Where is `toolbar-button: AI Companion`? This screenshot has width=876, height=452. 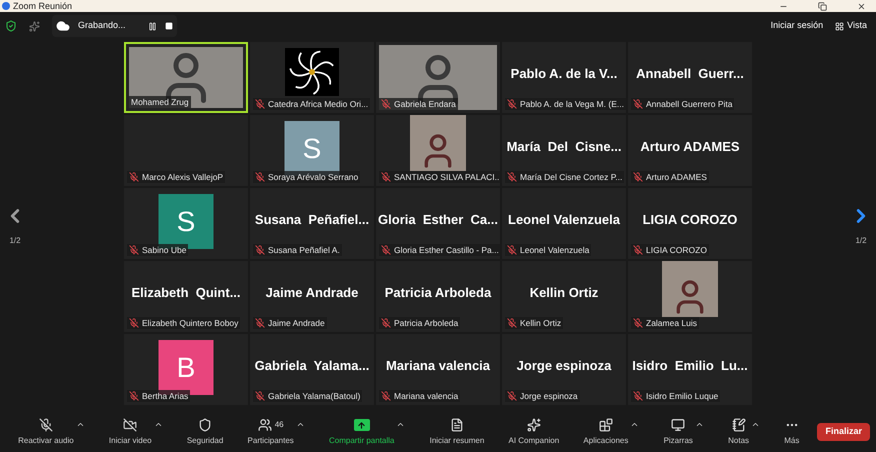 toolbar-button: AI Companion is located at coordinates (534, 432).